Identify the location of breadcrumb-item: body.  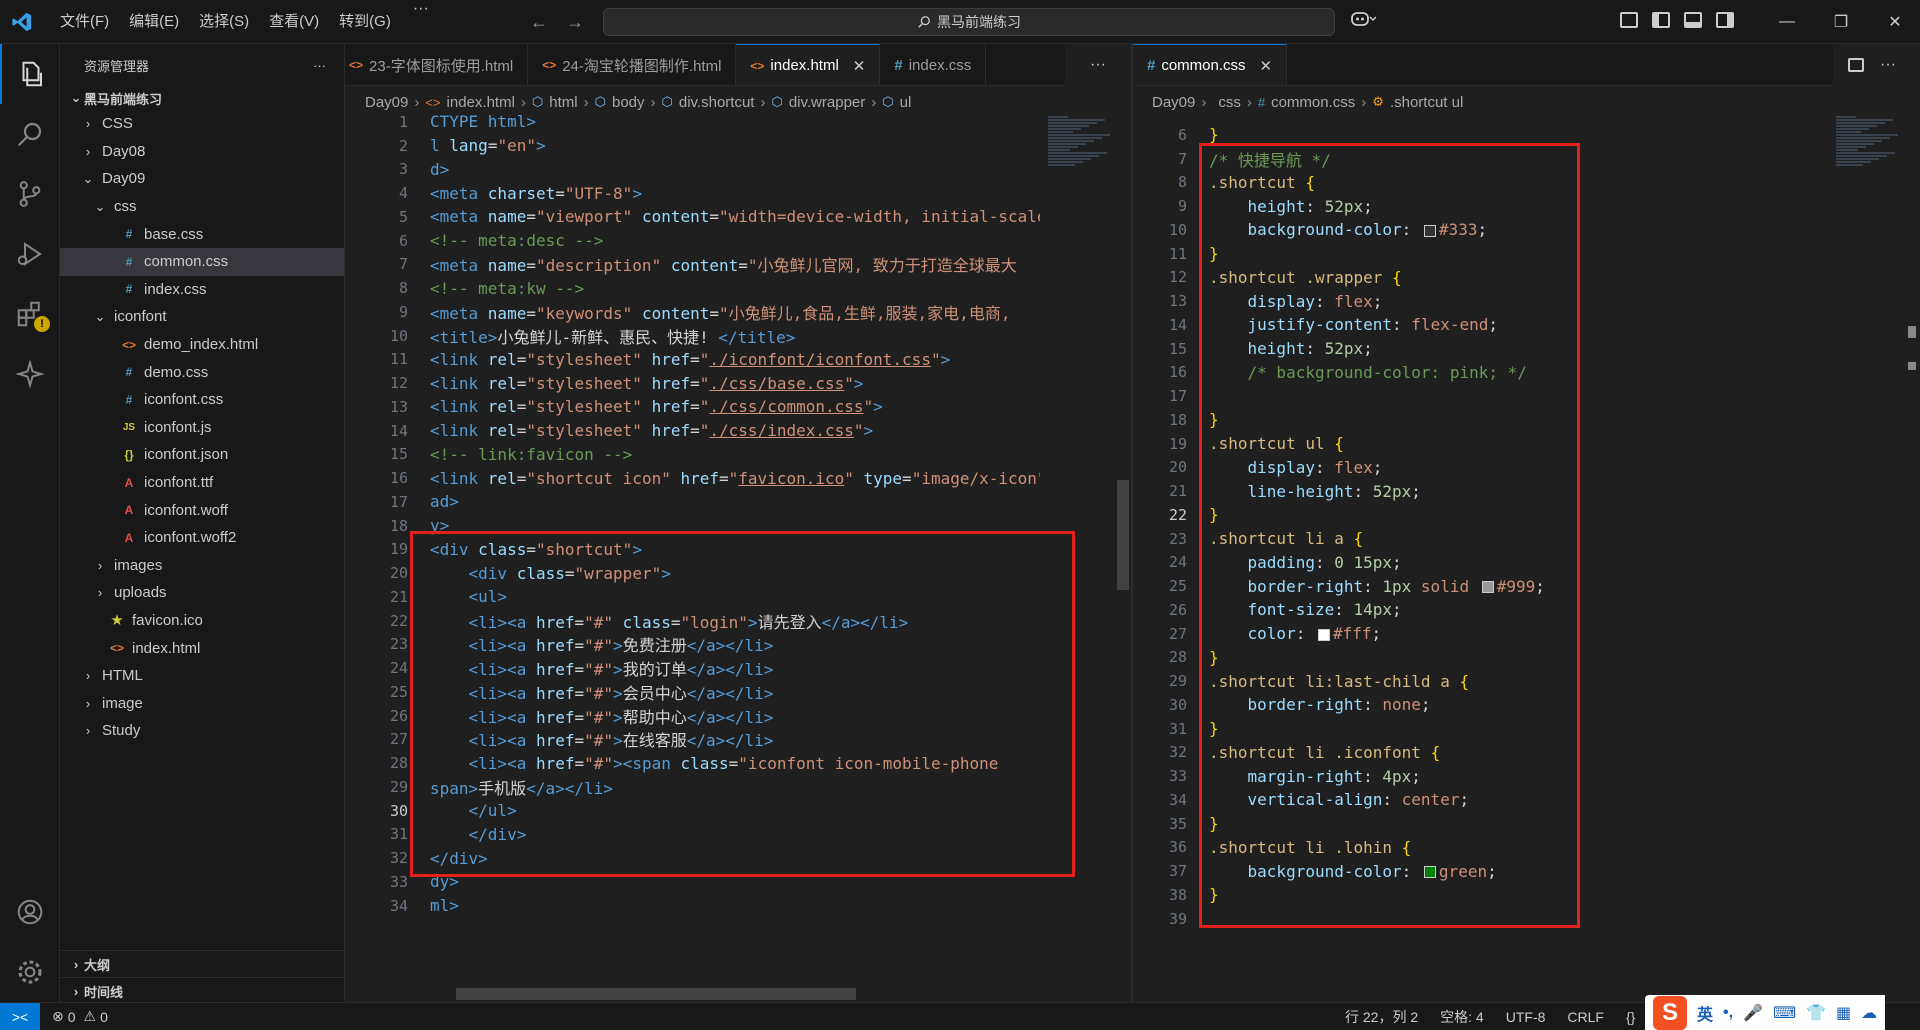
(628, 102).